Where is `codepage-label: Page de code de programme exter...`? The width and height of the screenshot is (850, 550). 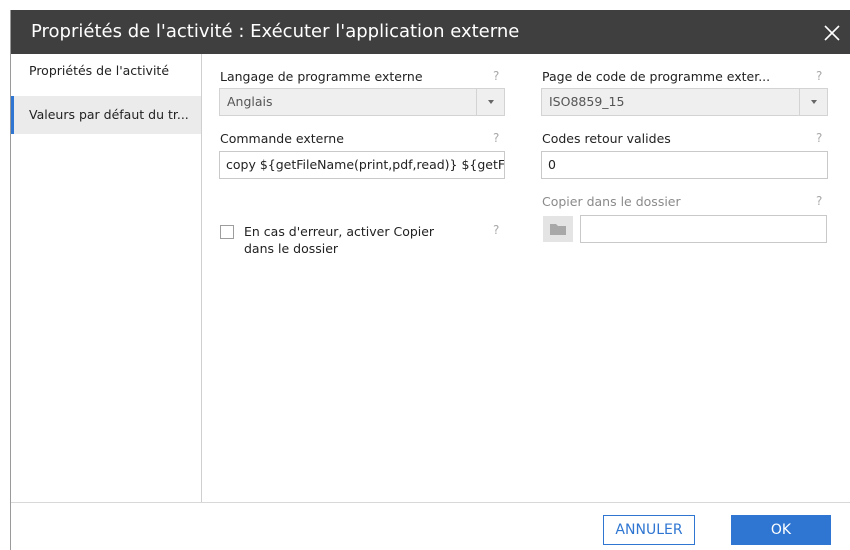
codepage-label: Page de code de programme exter... is located at coordinates (656, 76).